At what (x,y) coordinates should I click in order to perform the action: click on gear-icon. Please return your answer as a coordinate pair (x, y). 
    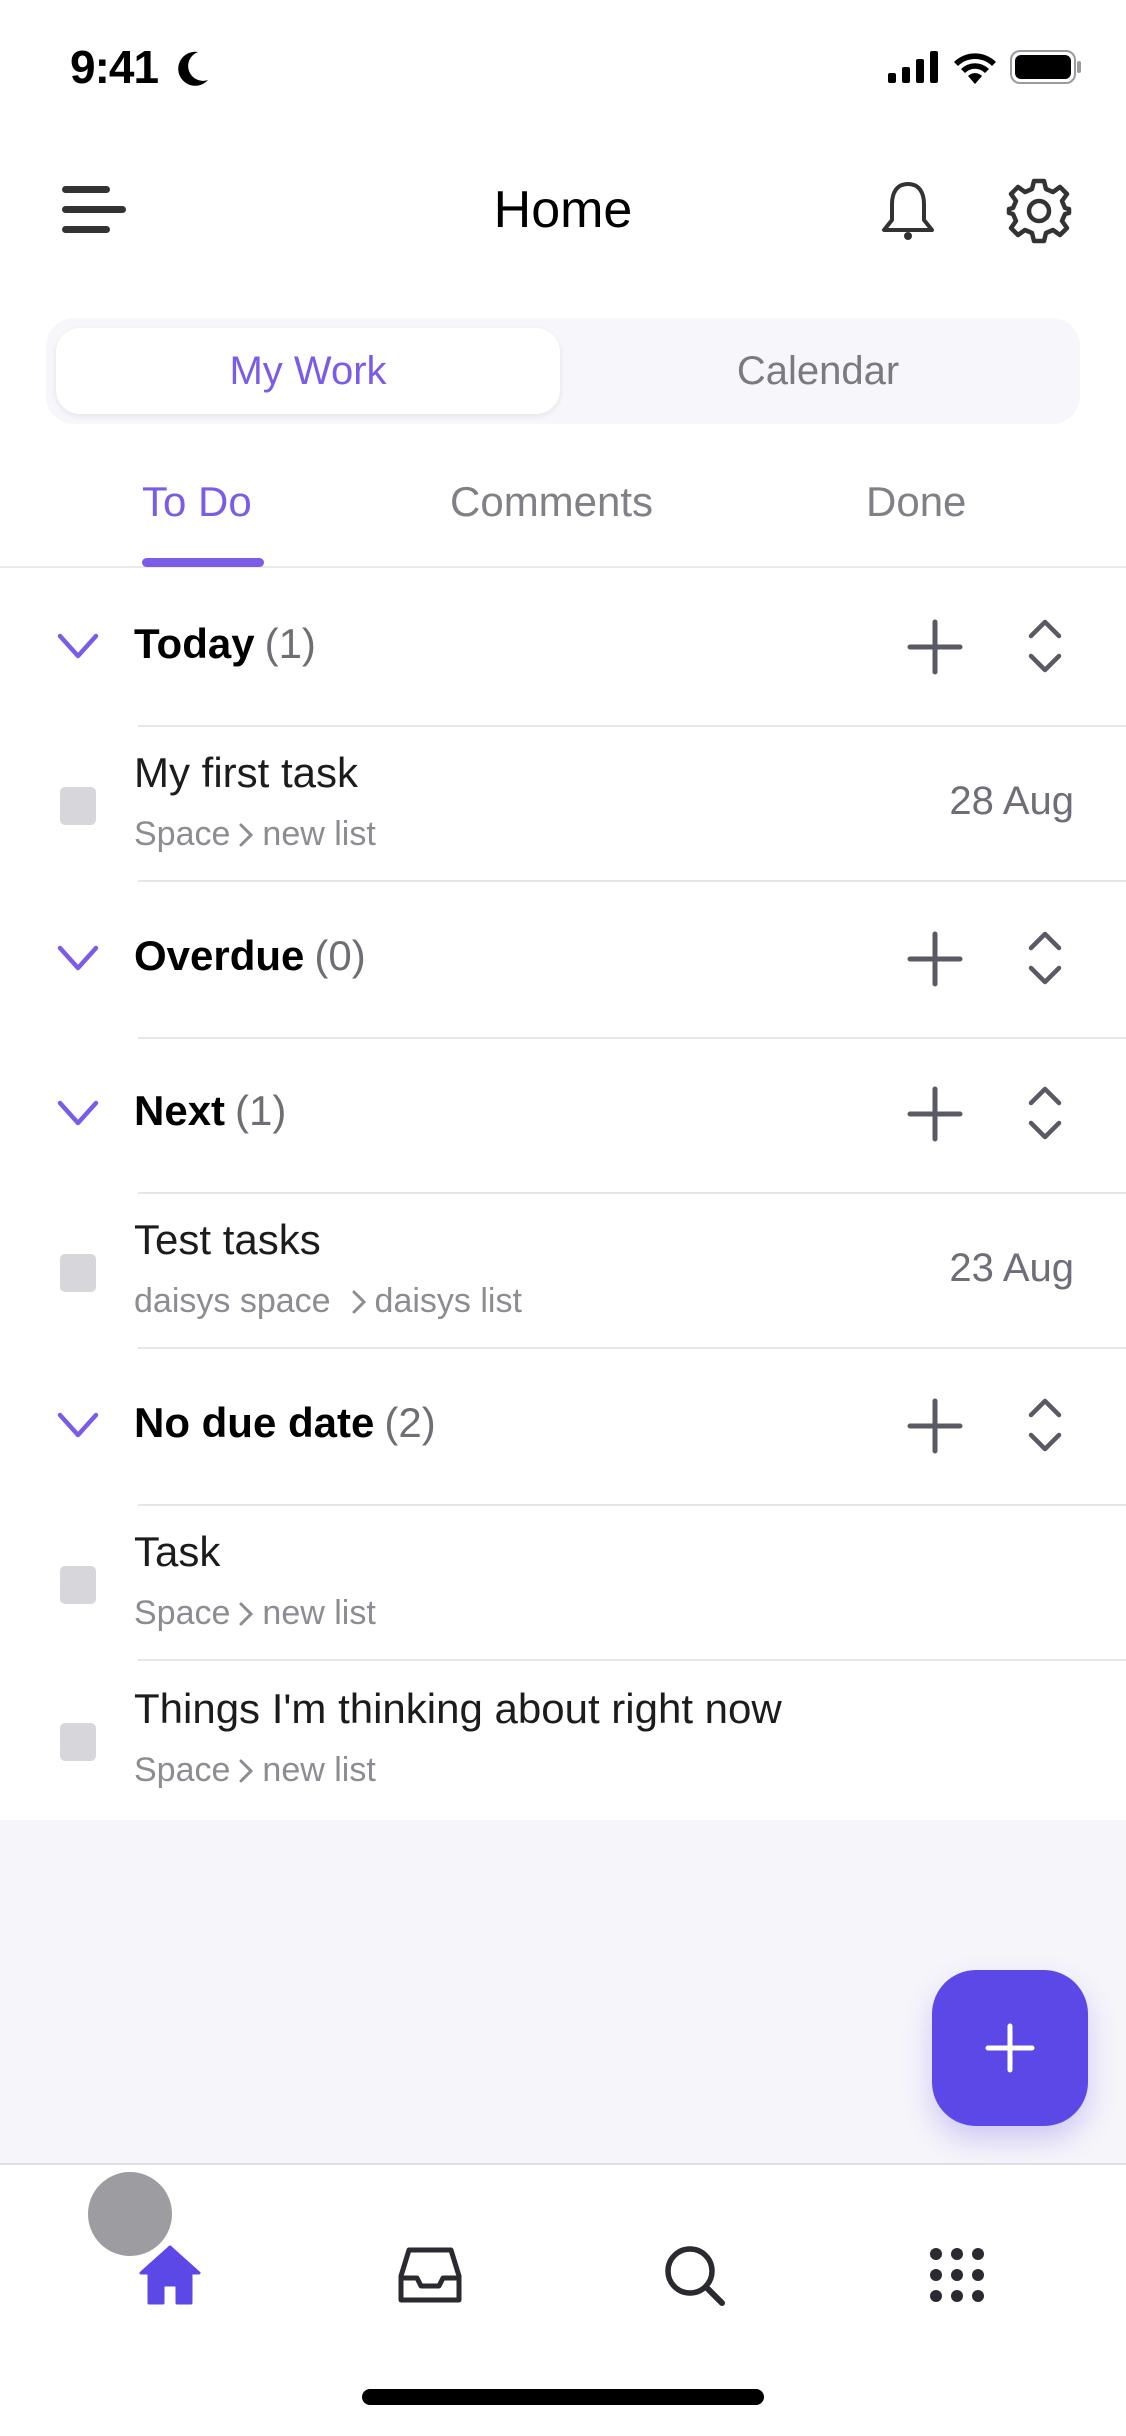
    Looking at the image, I should click on (1039, 211).